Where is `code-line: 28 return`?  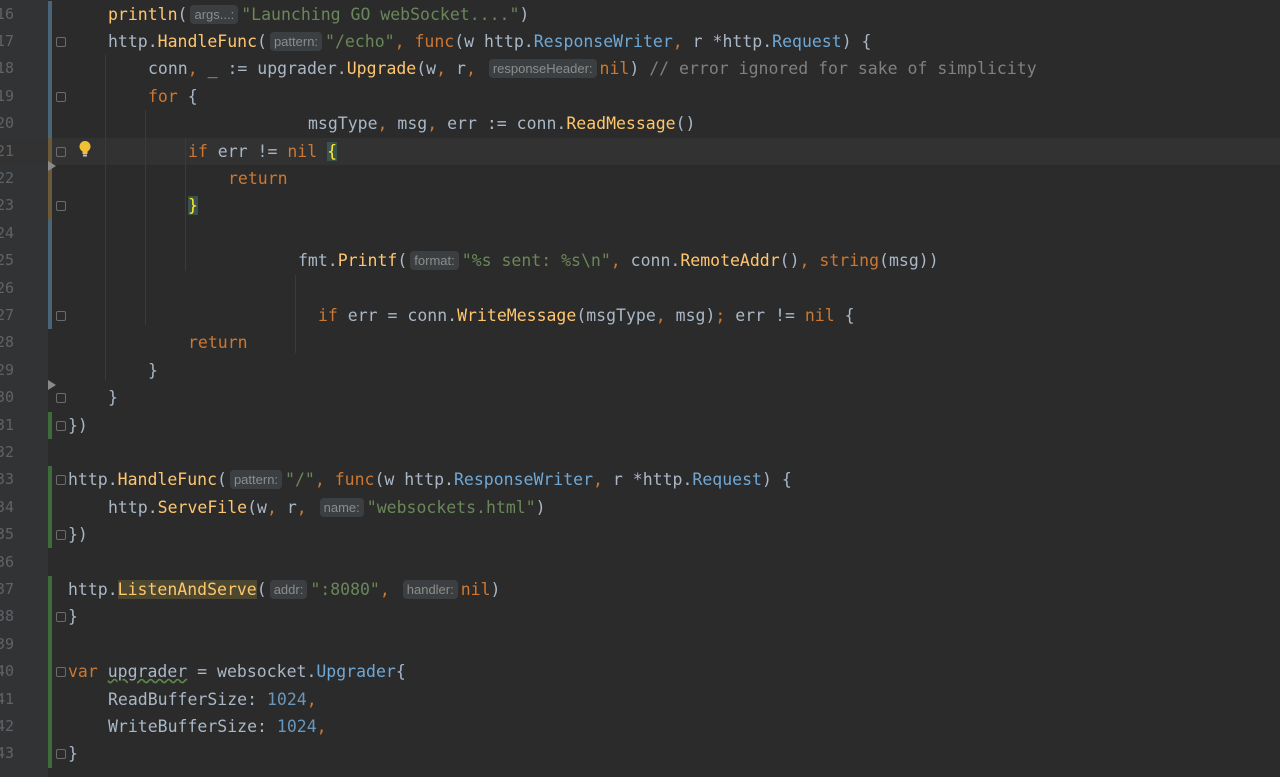
code-line: 28 return is located at coordinates (640, 342).